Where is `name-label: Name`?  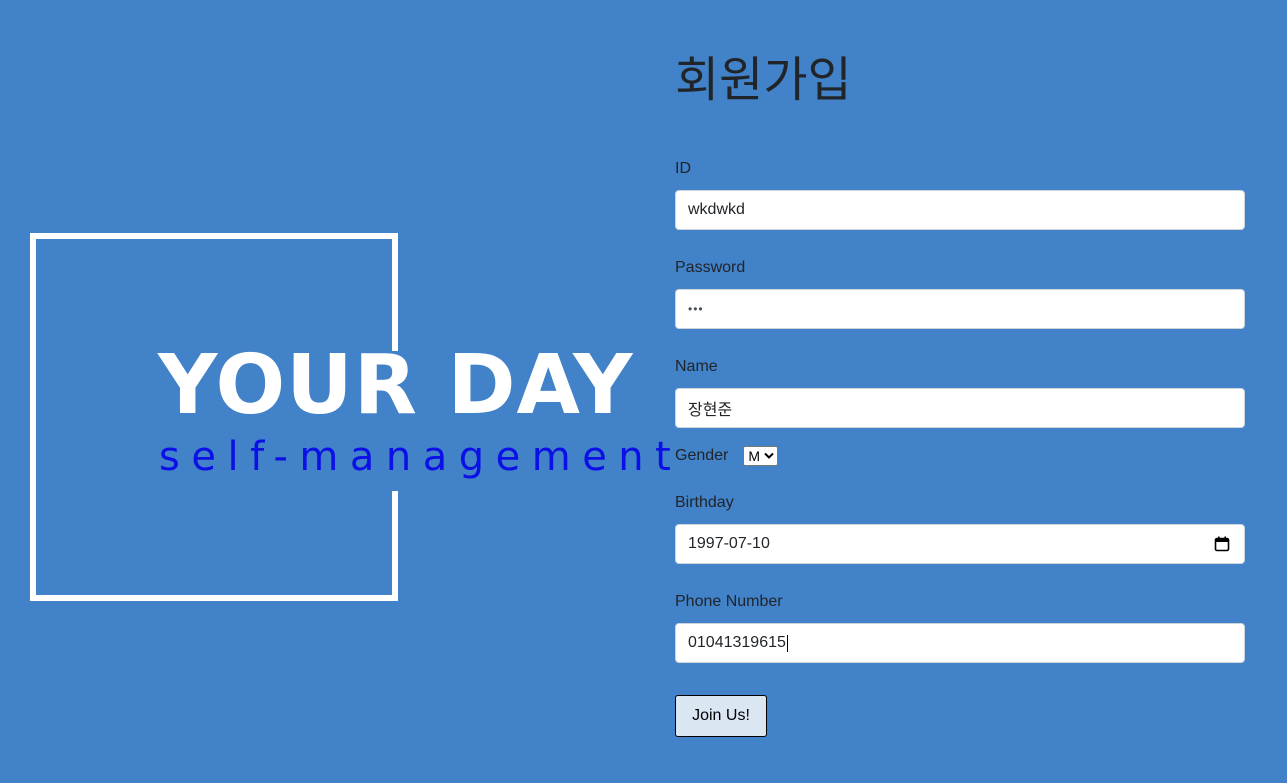 name-label: Name is located at coordinates (696, 366).